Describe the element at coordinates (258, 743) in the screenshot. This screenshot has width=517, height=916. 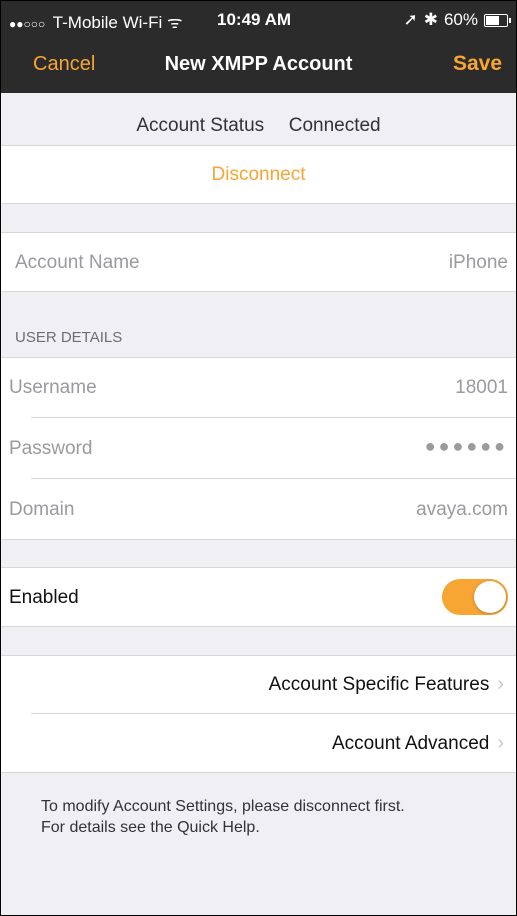
I see `account-advanced-row: Account Advanced ›` at that location.